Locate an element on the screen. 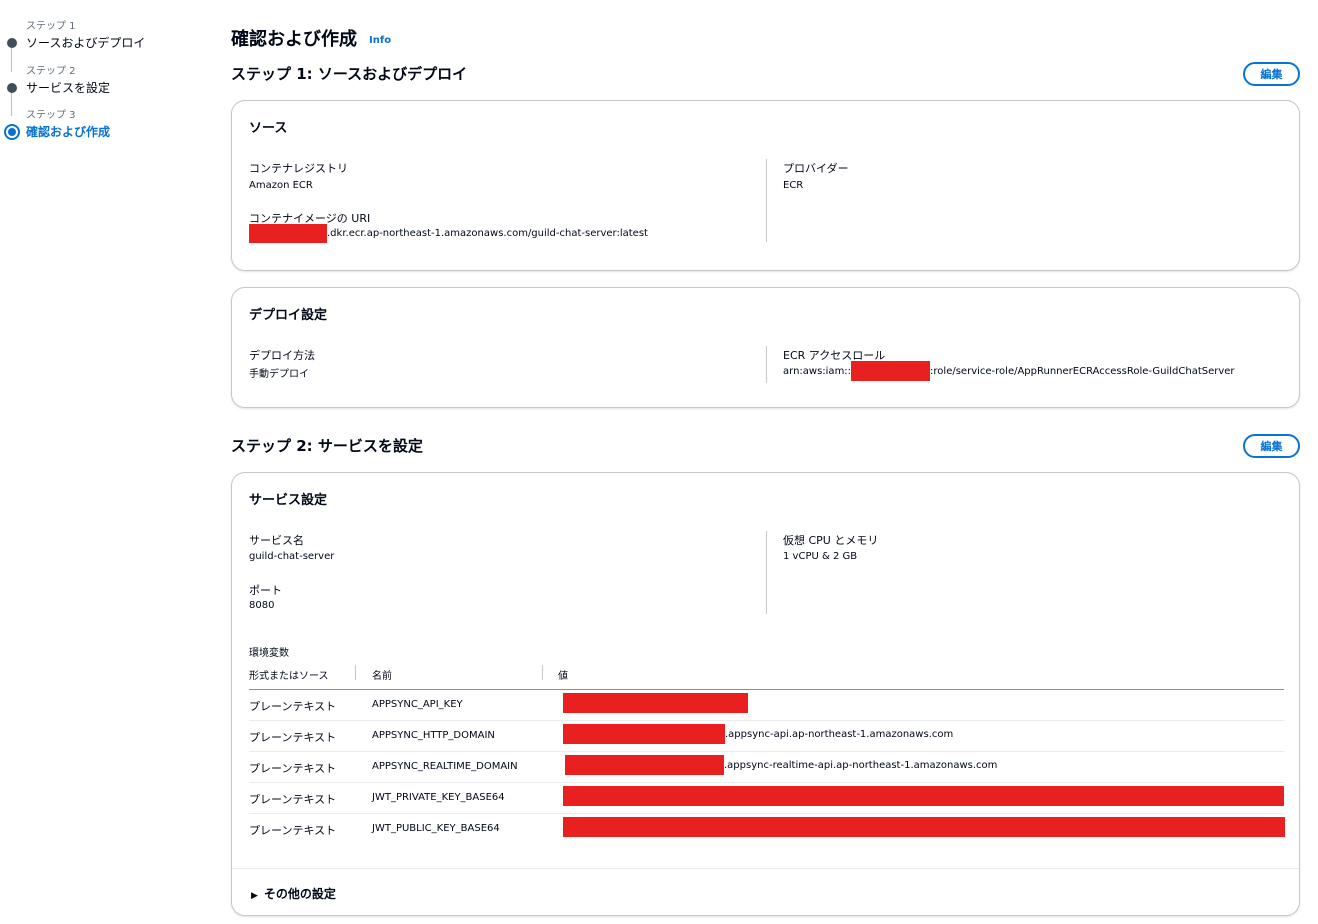 The width and height of the screenshot is (1318, 924). provider-value: ECR is located at coordinates (793, 185).